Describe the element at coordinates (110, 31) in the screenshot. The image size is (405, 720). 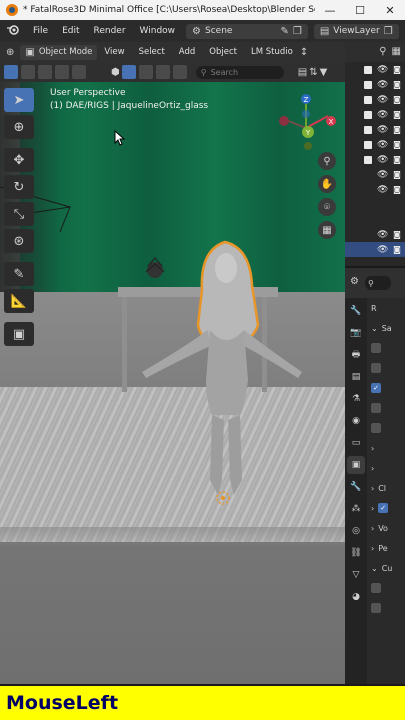
I see `menu-render: Render` at that location.